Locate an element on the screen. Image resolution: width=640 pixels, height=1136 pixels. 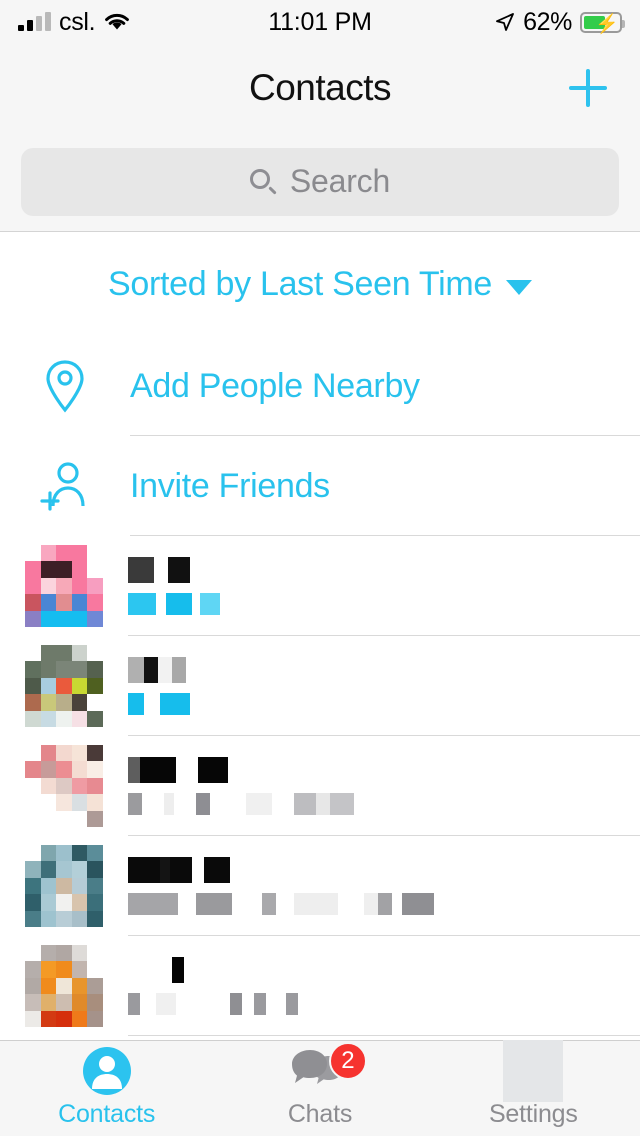
tab-settings: Settings is located at coordinates (533, 1088).